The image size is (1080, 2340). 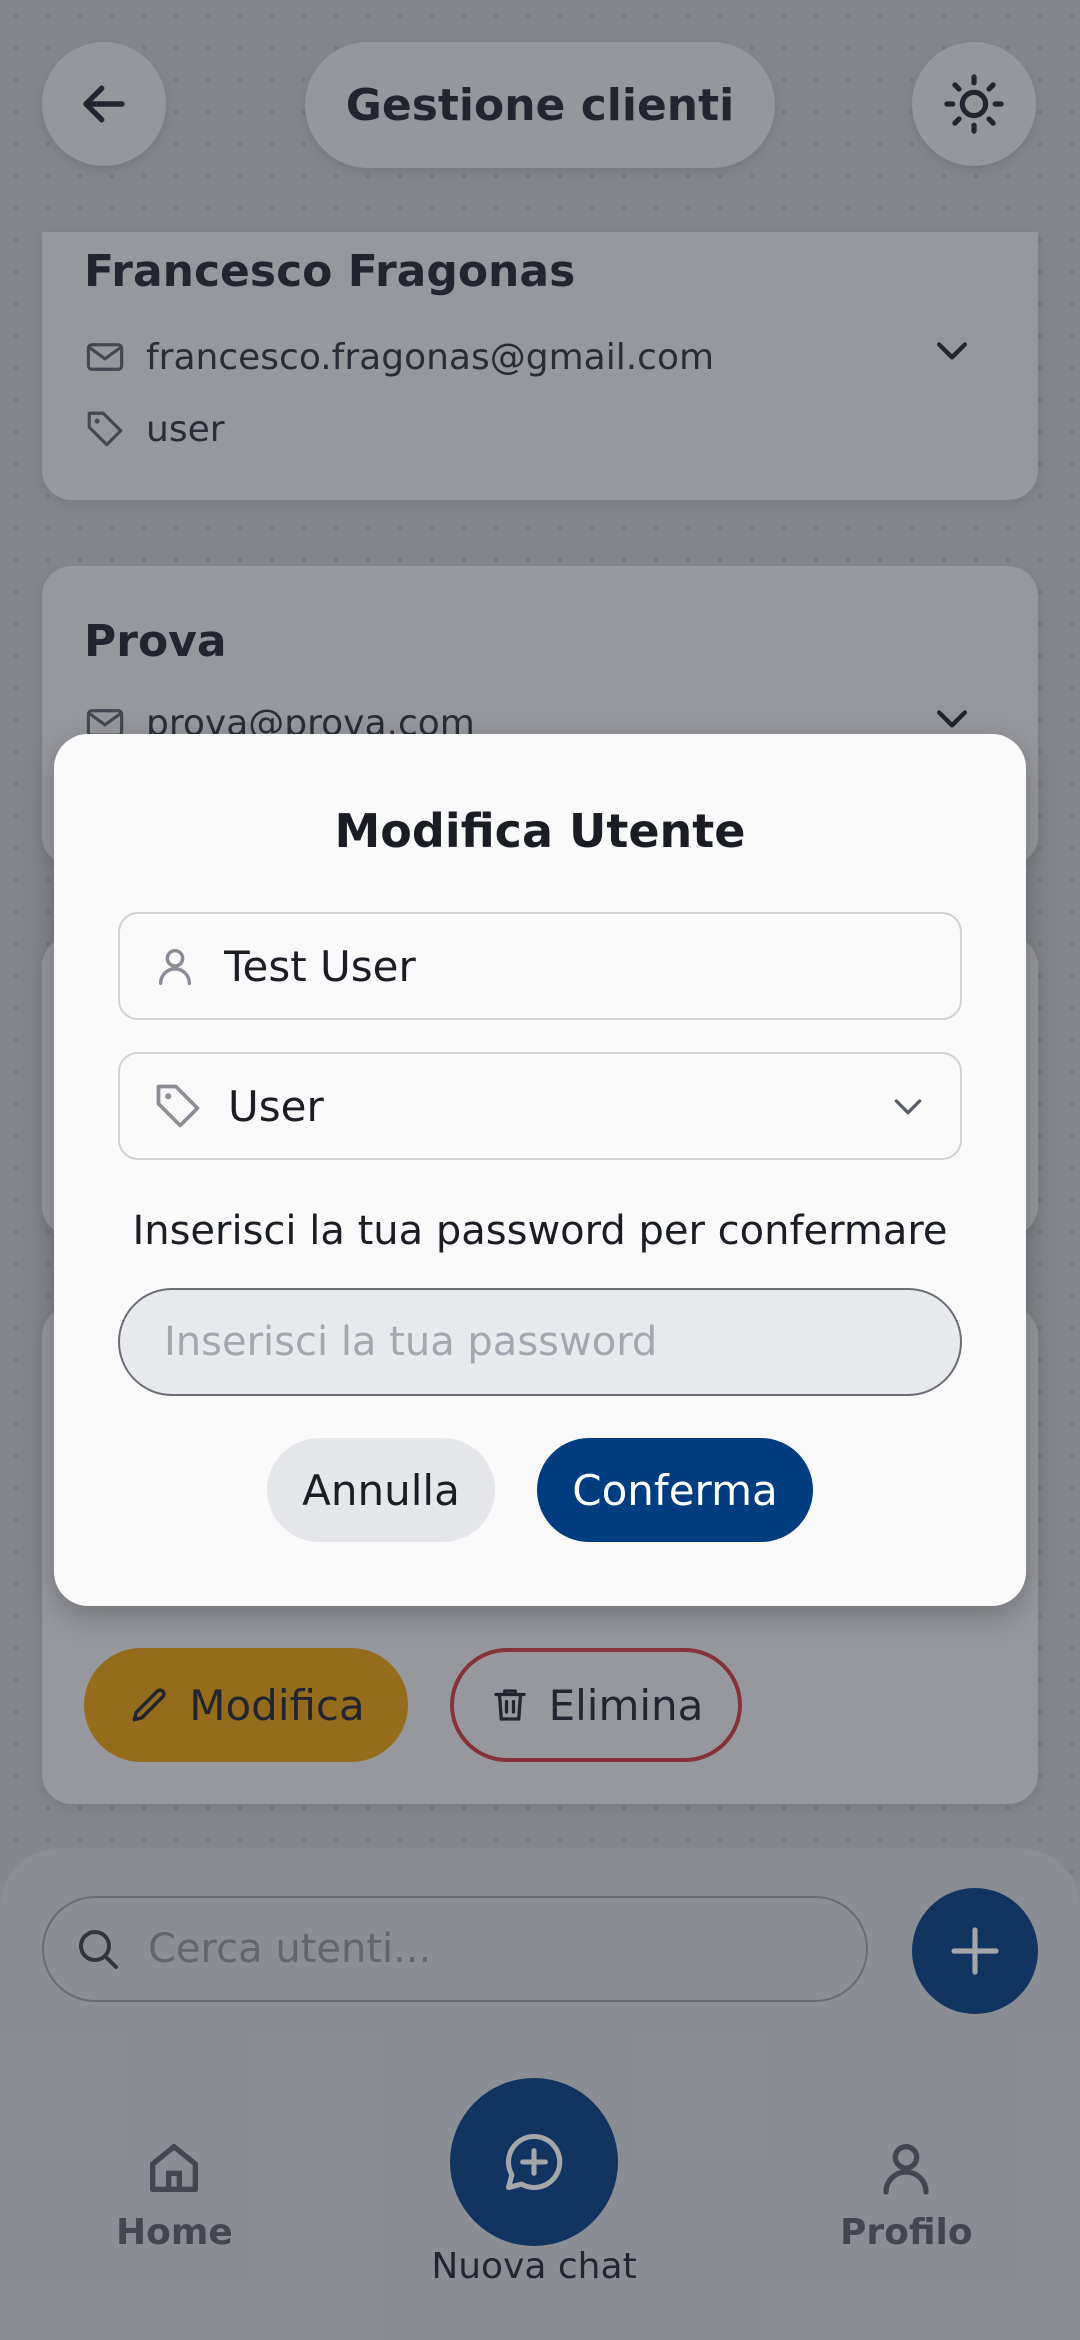 I want to click on password-field, so click(x=540, y=1342).